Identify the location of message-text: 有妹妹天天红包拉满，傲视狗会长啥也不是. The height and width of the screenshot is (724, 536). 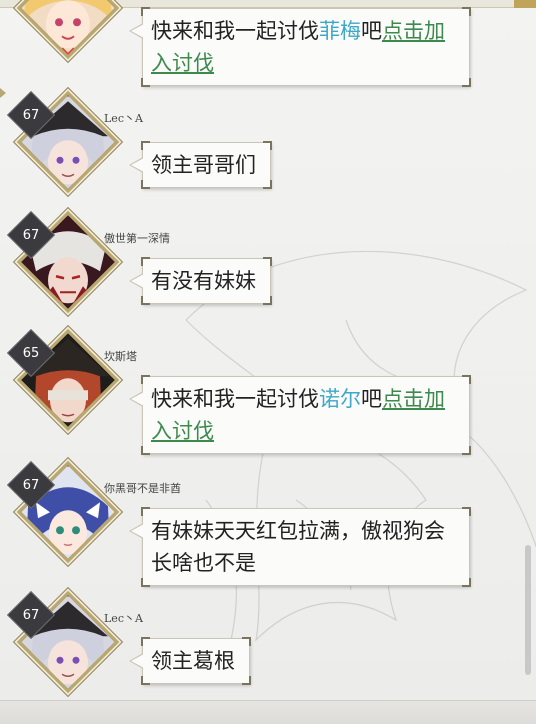
(298, 547).